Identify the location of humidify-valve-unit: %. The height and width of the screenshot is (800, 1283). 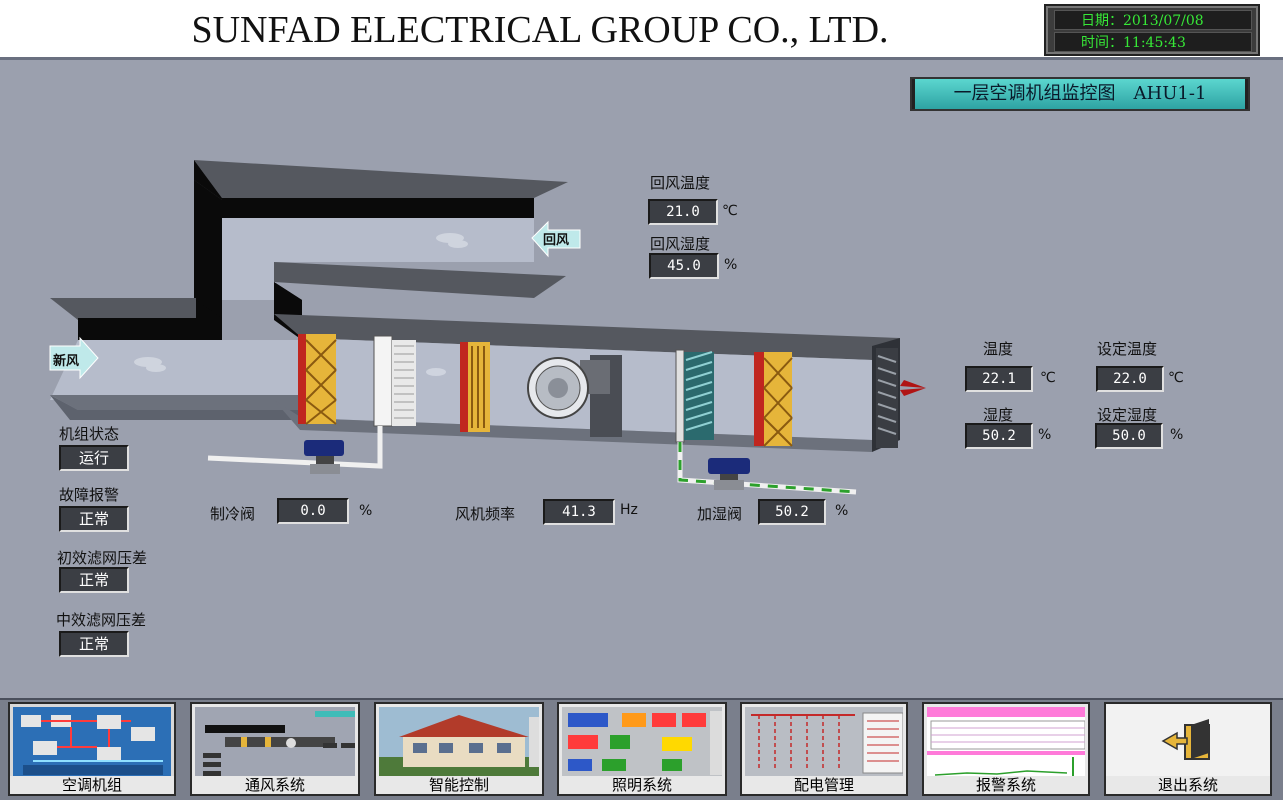
(842, 511).